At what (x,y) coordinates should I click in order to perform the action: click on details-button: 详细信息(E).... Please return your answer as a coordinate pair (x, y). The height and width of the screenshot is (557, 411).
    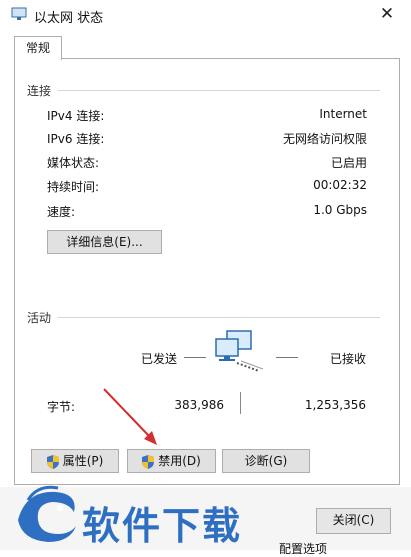
    Looking at the image, I should click on (104, 242).